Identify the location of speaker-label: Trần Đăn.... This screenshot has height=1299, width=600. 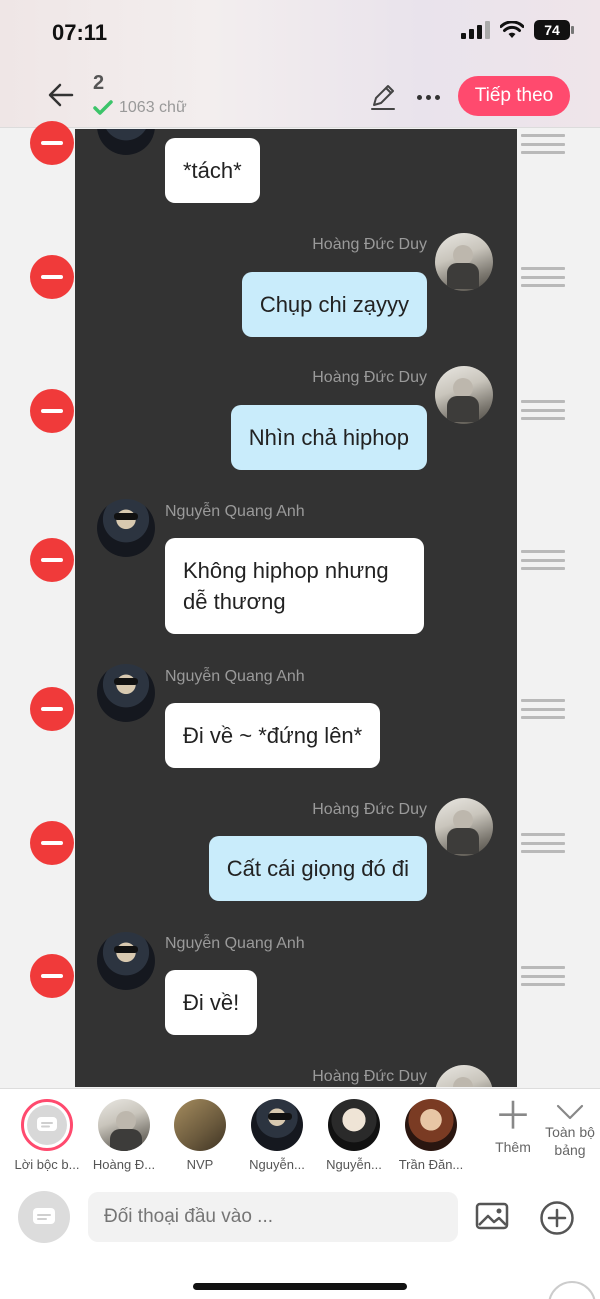
(431, 1164).